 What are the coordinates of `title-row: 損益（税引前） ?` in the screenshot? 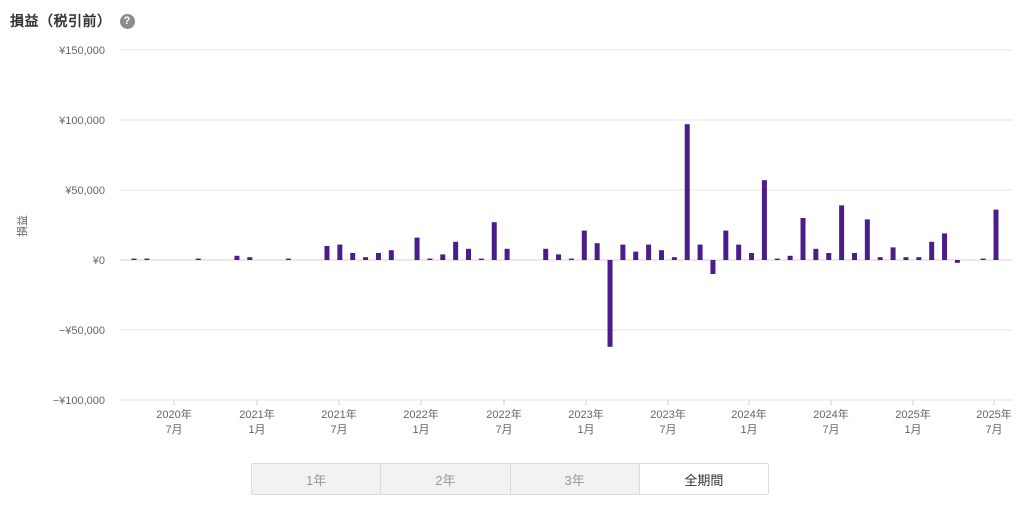 It's located at (72, 21).